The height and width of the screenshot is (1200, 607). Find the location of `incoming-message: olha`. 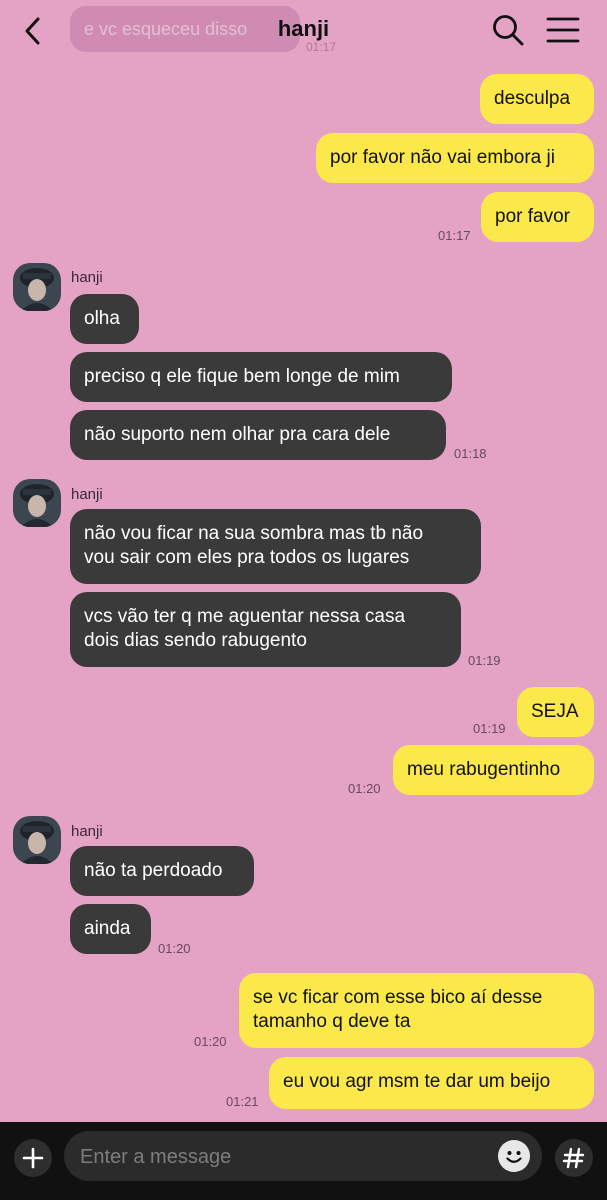

incoming-message: olha is located at coordinates (104, 319).